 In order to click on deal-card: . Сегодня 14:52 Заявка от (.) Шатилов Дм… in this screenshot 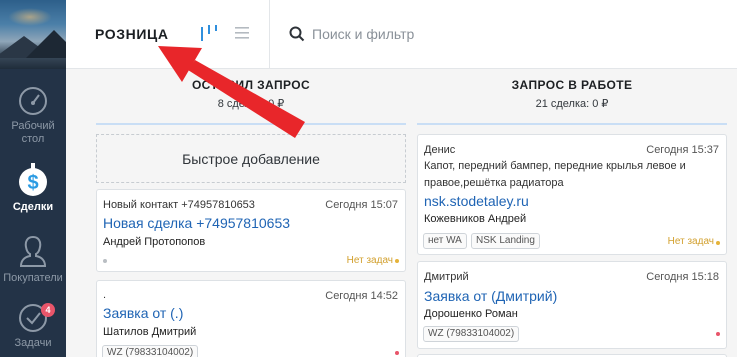, I will do `click(251, 318)`.